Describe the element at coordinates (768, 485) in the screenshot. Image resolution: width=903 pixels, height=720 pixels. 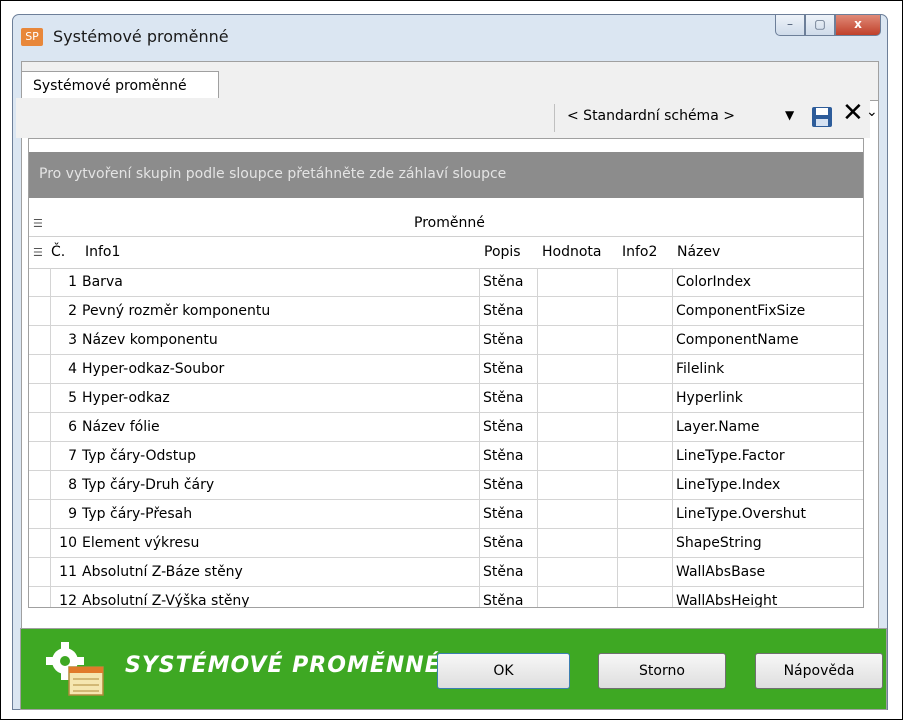
I see `cell-nazev: LineType.Index` at that location.